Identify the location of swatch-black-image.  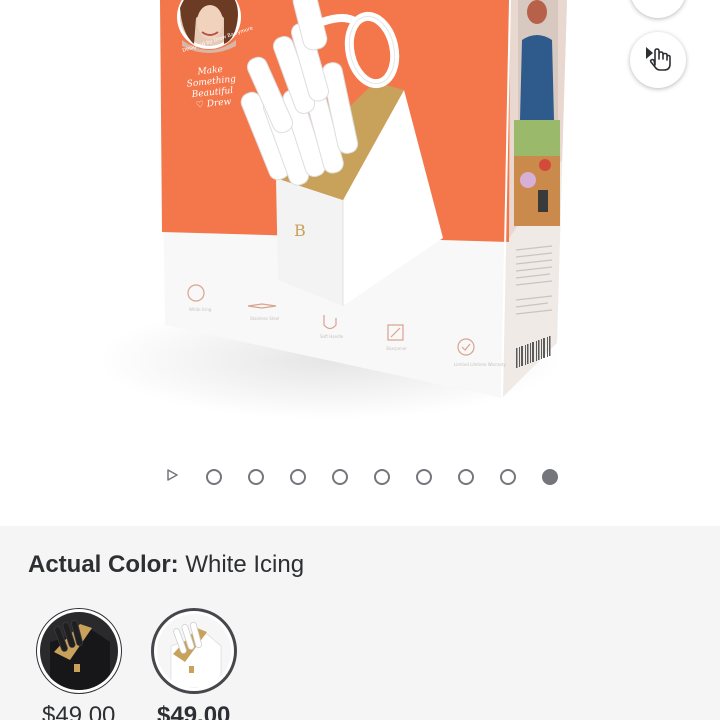
(79, 651).